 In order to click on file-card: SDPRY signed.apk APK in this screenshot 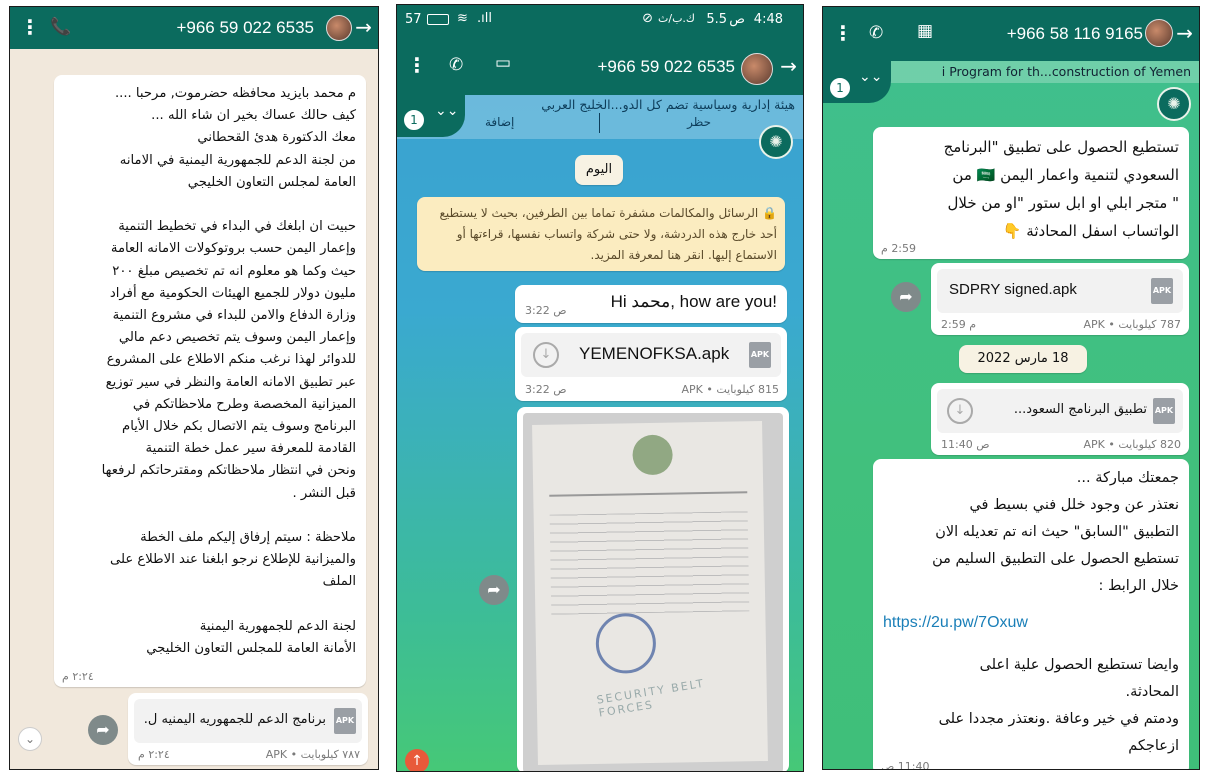, I will do `click(1060, 291)`.